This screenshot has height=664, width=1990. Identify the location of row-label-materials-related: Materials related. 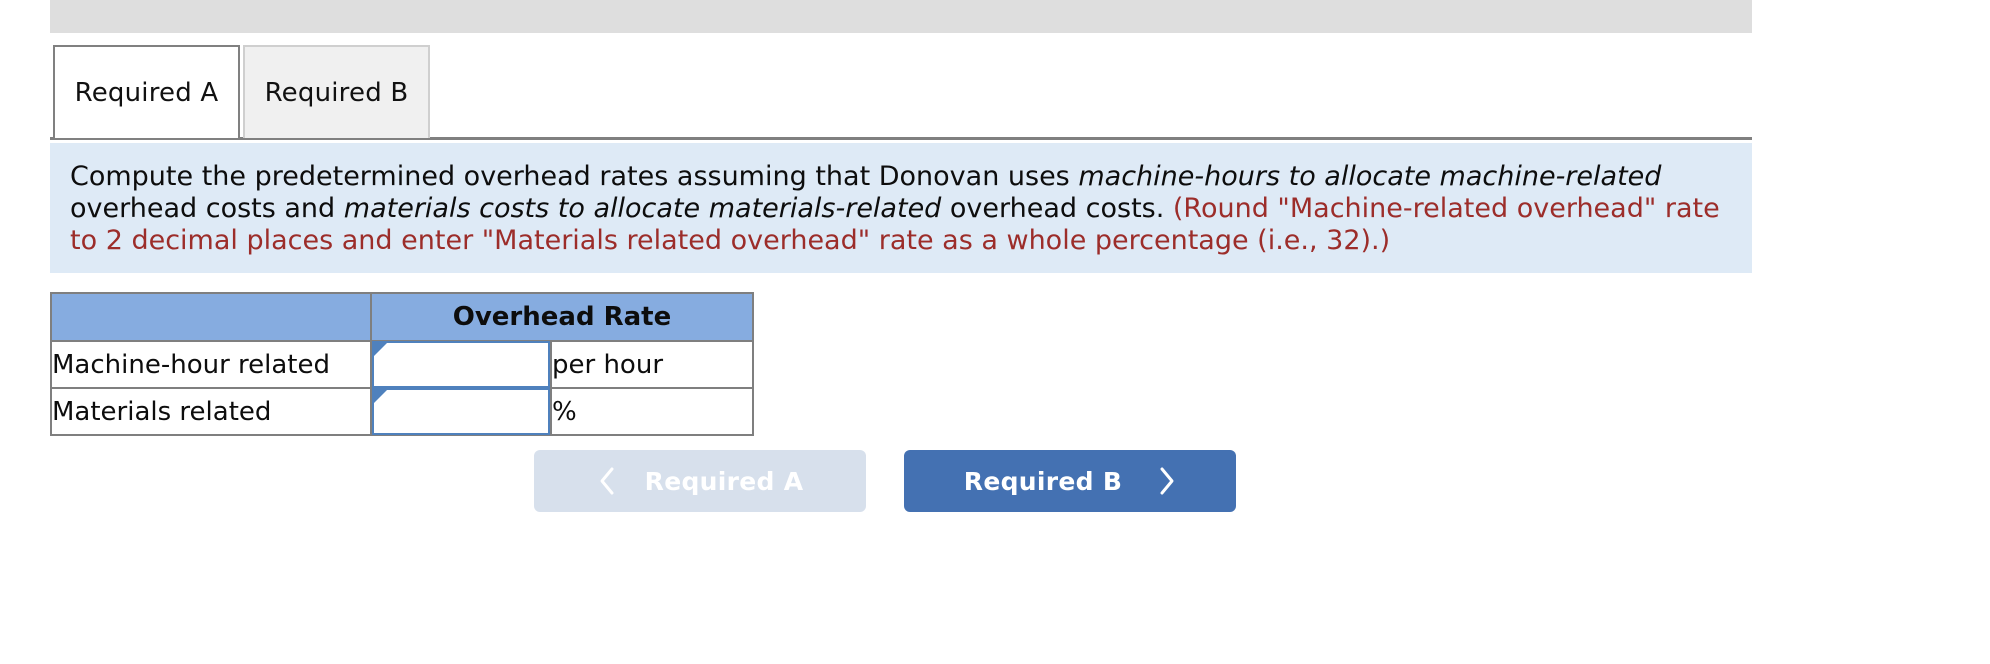
(211, 411).